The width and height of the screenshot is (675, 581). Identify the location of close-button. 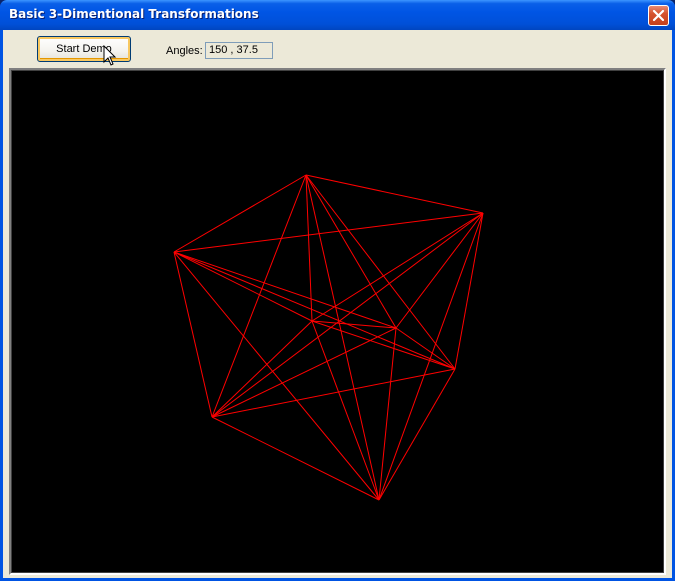
(658, 15).